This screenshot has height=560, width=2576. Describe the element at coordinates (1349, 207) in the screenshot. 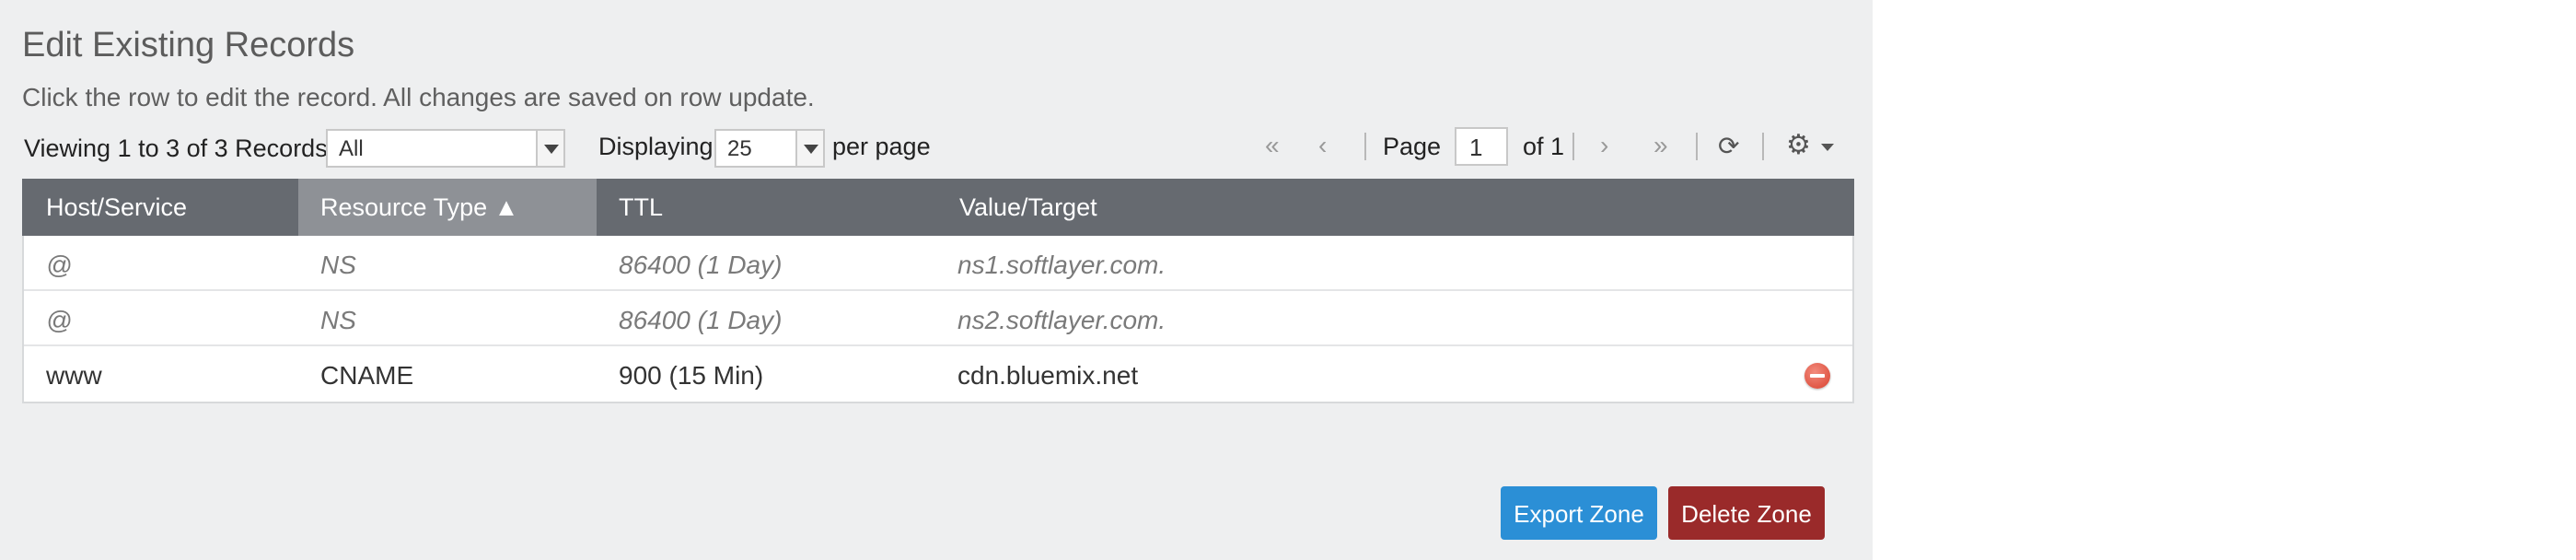

I see `column-header-value: Value/Target` at that location.